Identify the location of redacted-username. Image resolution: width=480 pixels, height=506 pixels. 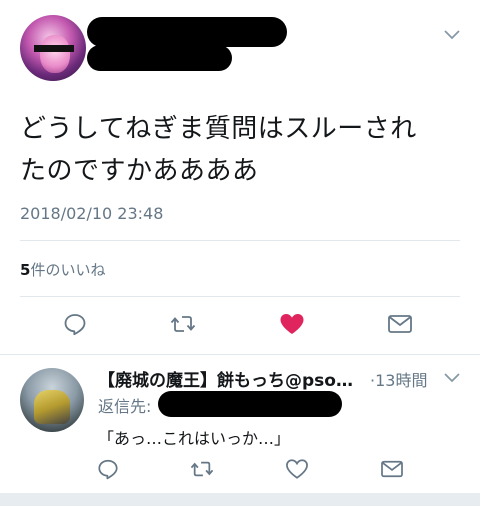
(159, 58).